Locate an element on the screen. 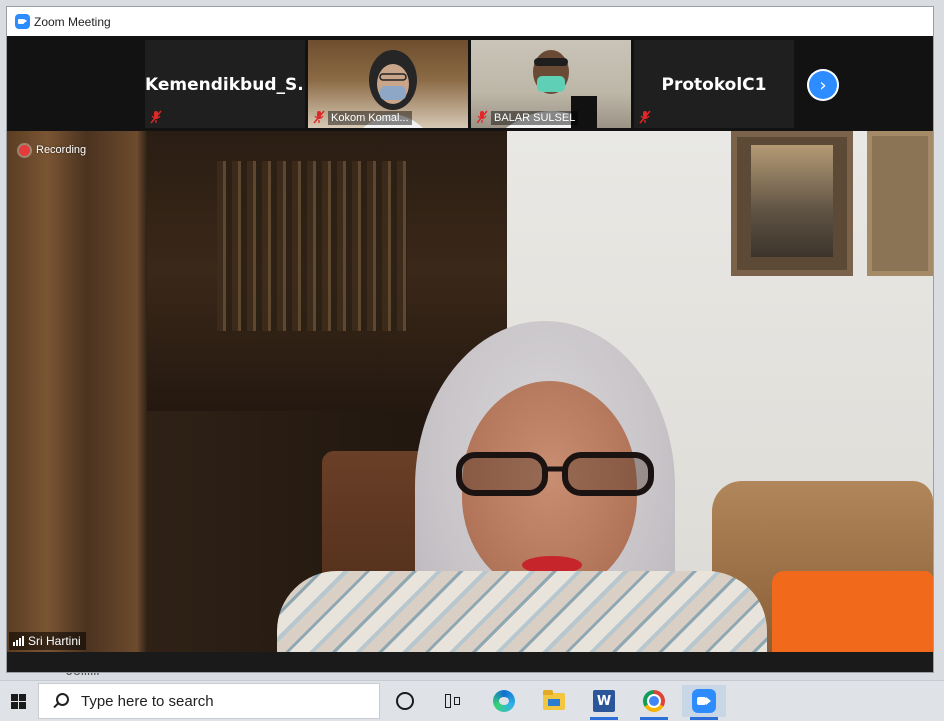 Image resolution: width=944 pixels, height=721 pixels. speaker-name-tag: Sri Hartini is located at coordinates (47, 641).